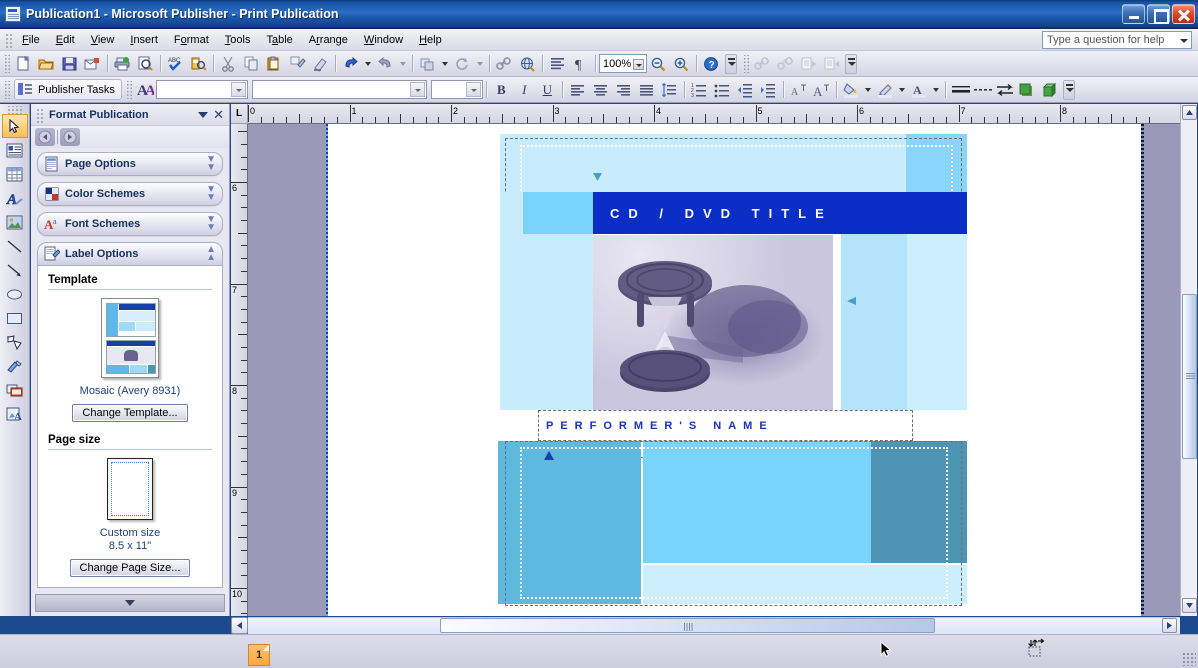 Image resolution: width=1198 pixels, height=668 pixels. I want to click on open-icon, so click(46, 64).